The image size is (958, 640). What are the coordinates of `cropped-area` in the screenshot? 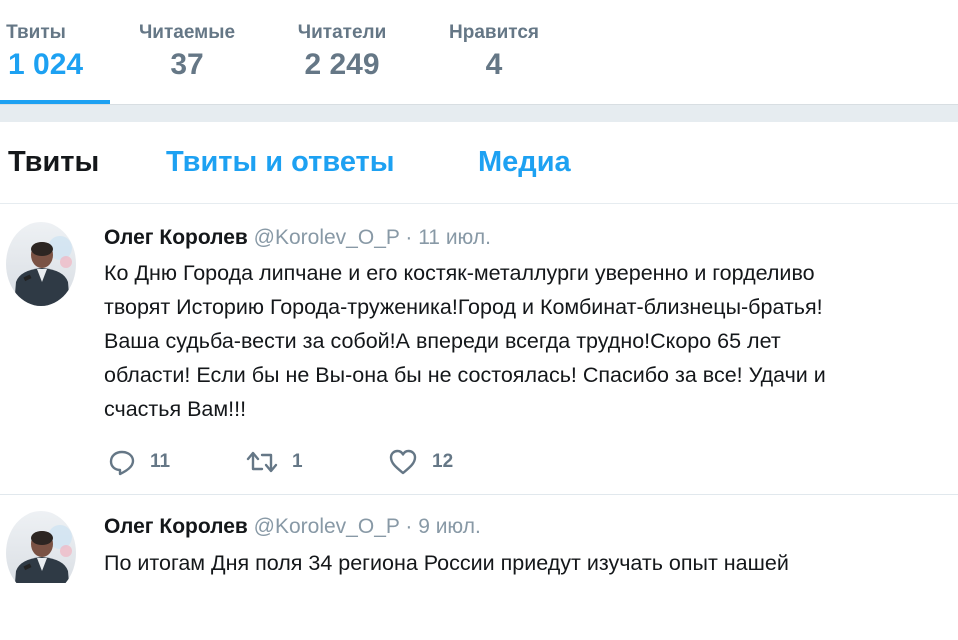 It's located at (479, 611).